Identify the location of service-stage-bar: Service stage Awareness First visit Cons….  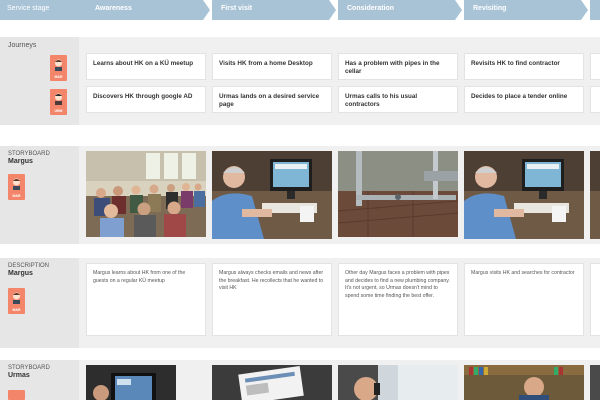
(300, 10).